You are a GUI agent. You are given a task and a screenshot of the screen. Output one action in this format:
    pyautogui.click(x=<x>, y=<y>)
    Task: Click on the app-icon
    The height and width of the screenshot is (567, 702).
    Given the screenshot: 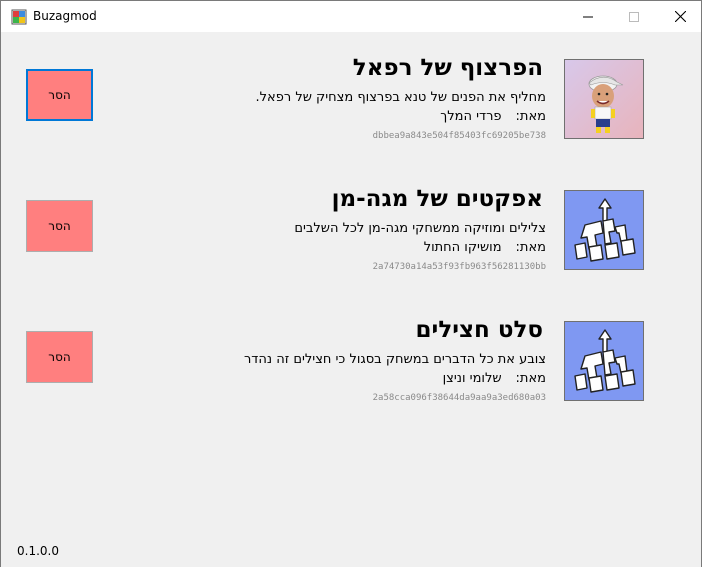 What is the action you would take?
    pyautogui.click(x=19, y=17)
    